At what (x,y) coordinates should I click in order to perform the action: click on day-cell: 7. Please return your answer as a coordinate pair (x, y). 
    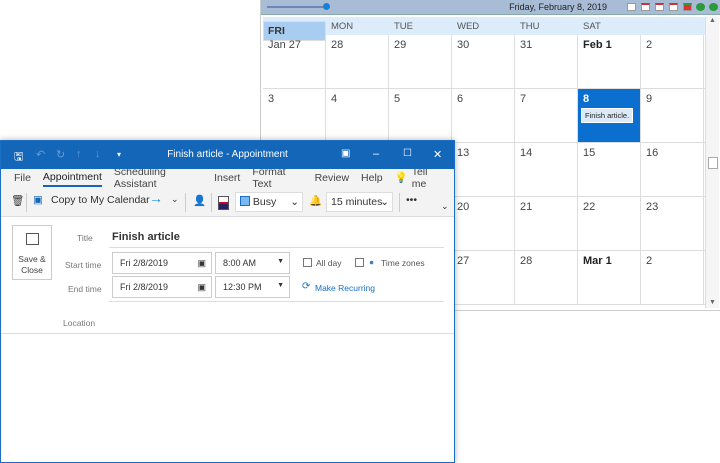
    Looking at the image, I should click on (546, 115).